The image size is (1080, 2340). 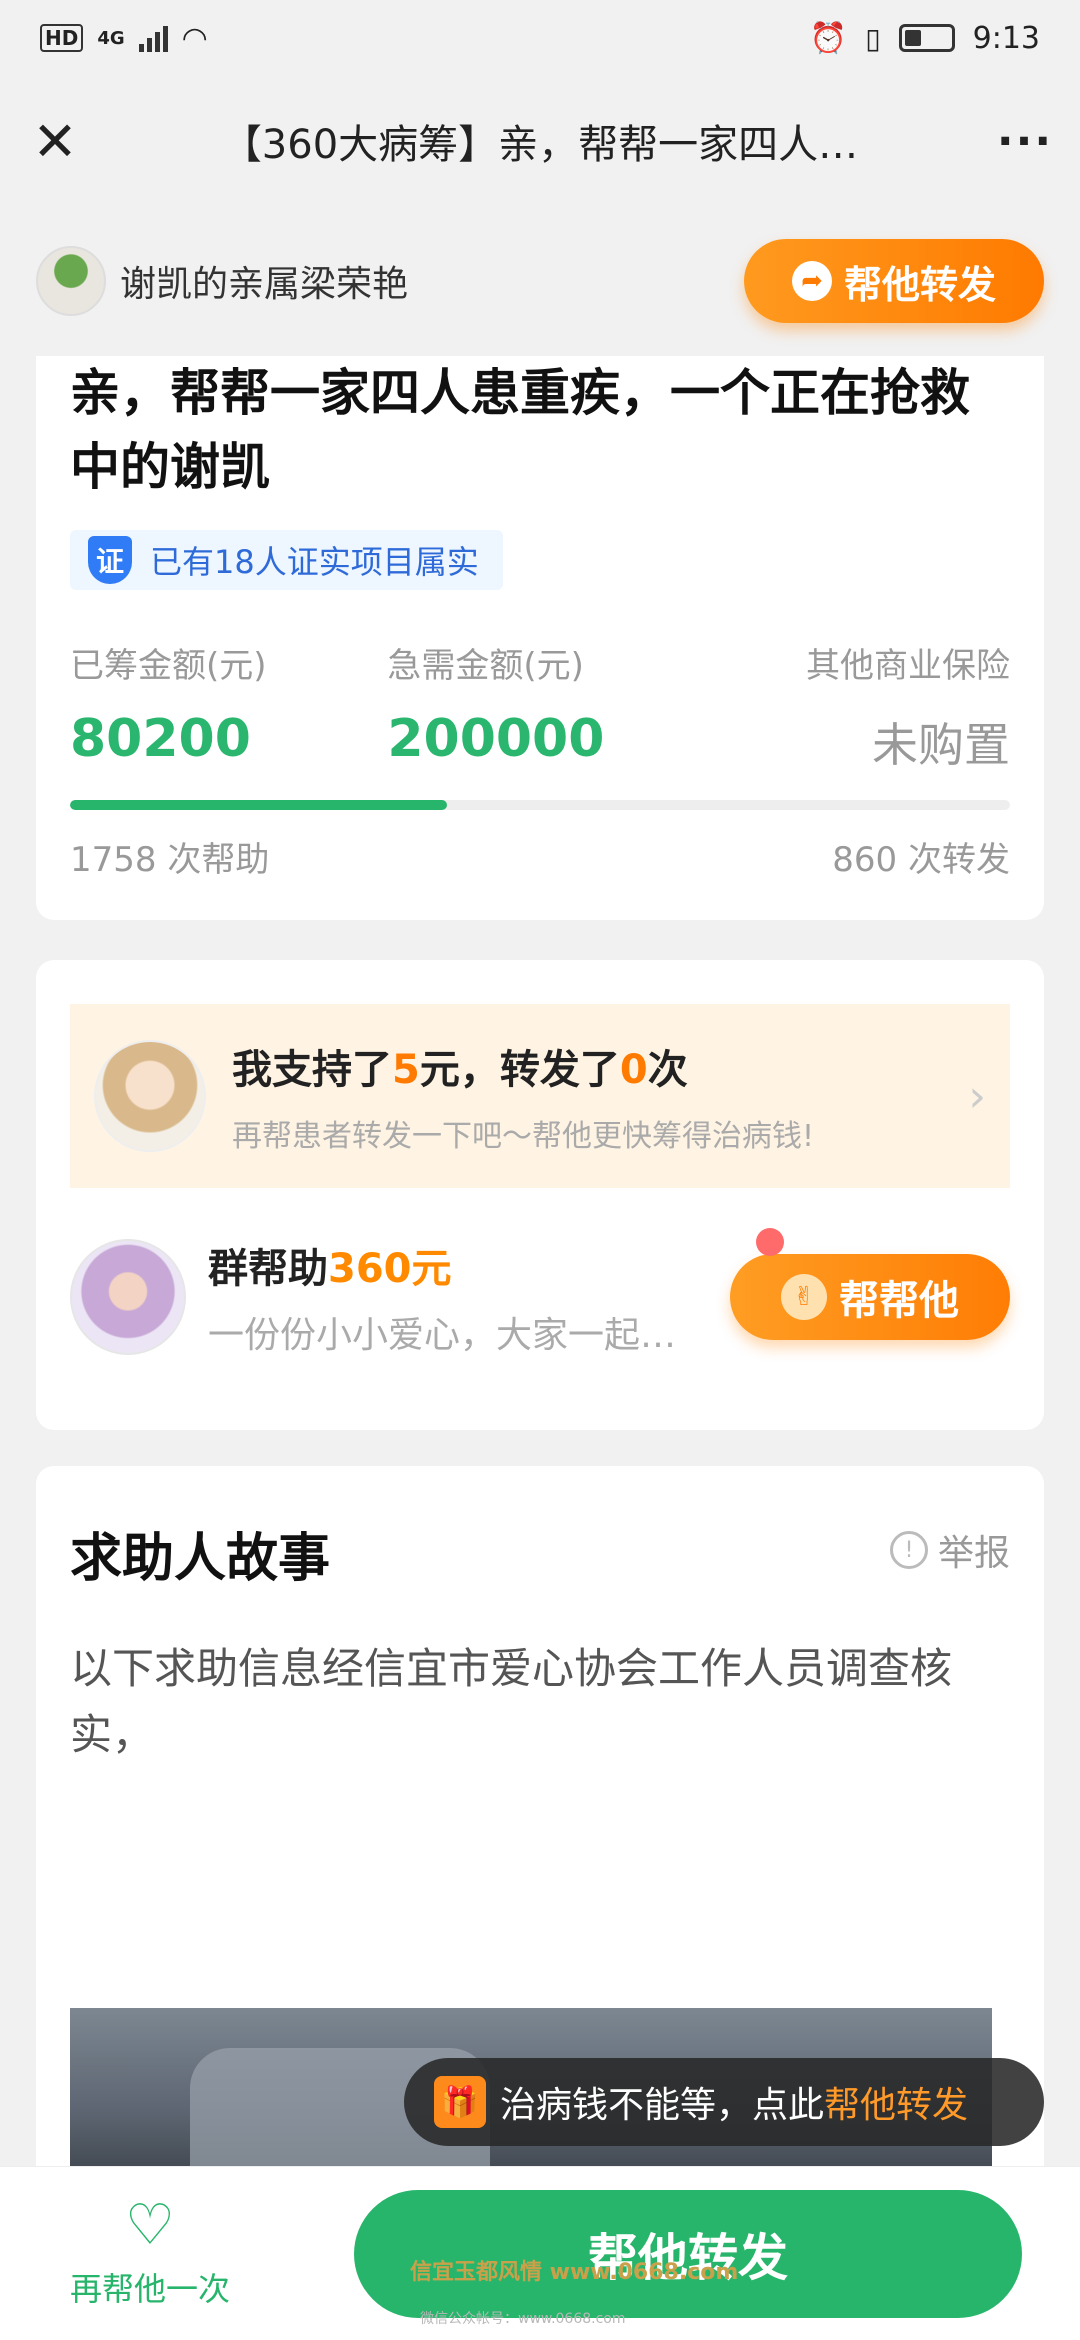 I want to click on network-4g-icon: 4G, so click(x=111, y=38).